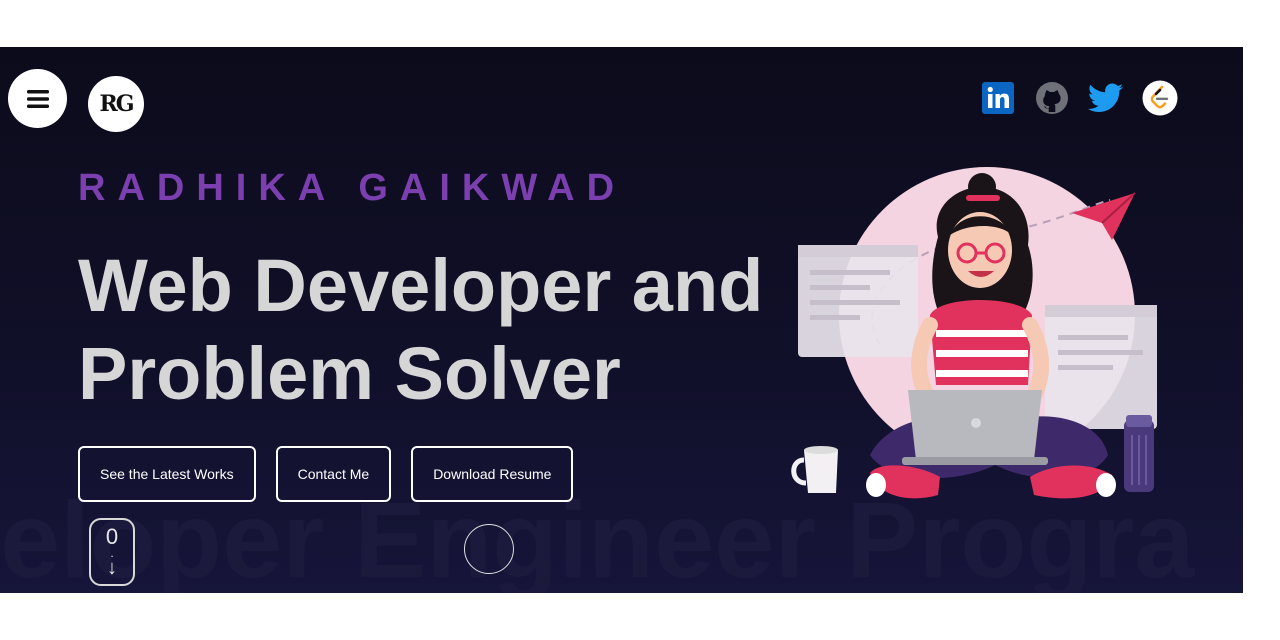  I want to click on down-arrow-icon: ↓, so click(112, 568).